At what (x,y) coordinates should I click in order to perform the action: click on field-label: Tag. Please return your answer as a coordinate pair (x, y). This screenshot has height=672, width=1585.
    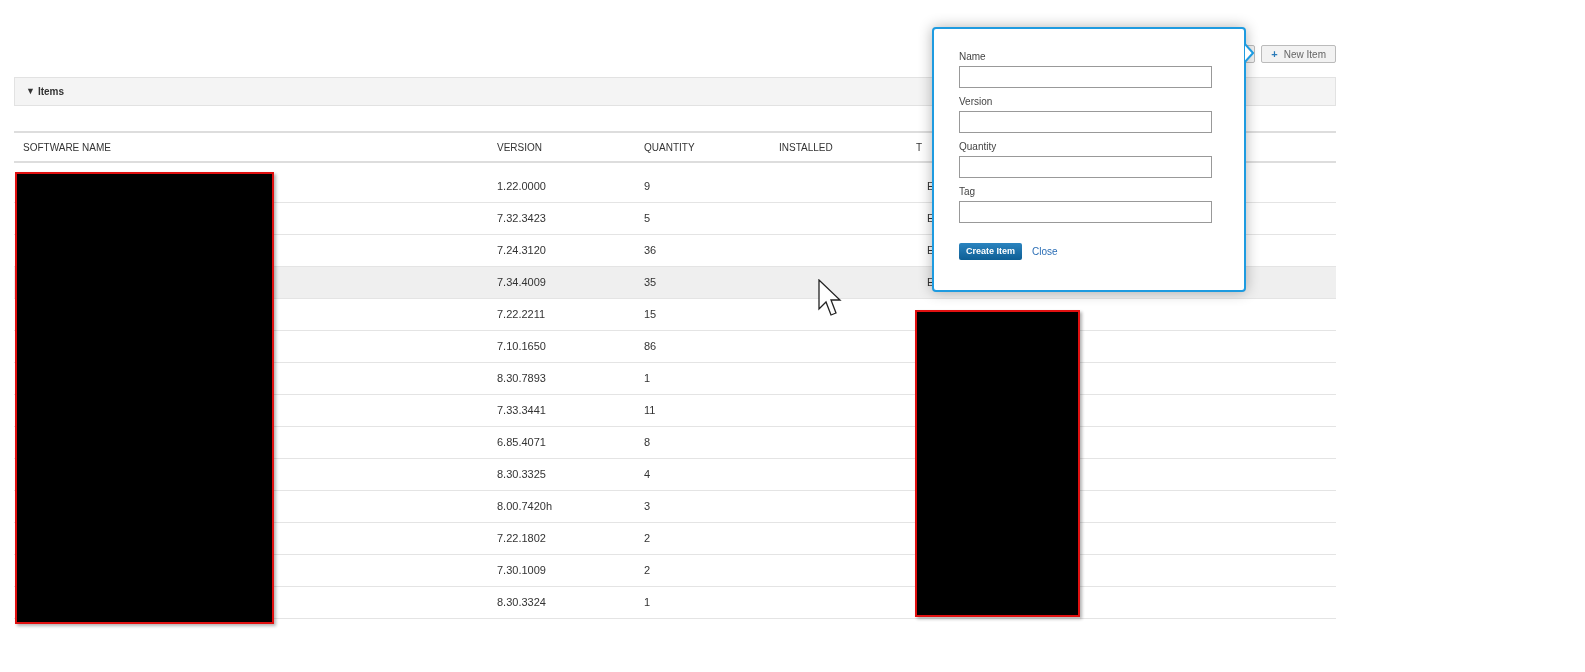
    Looking at the image, I should click on (968, 192).